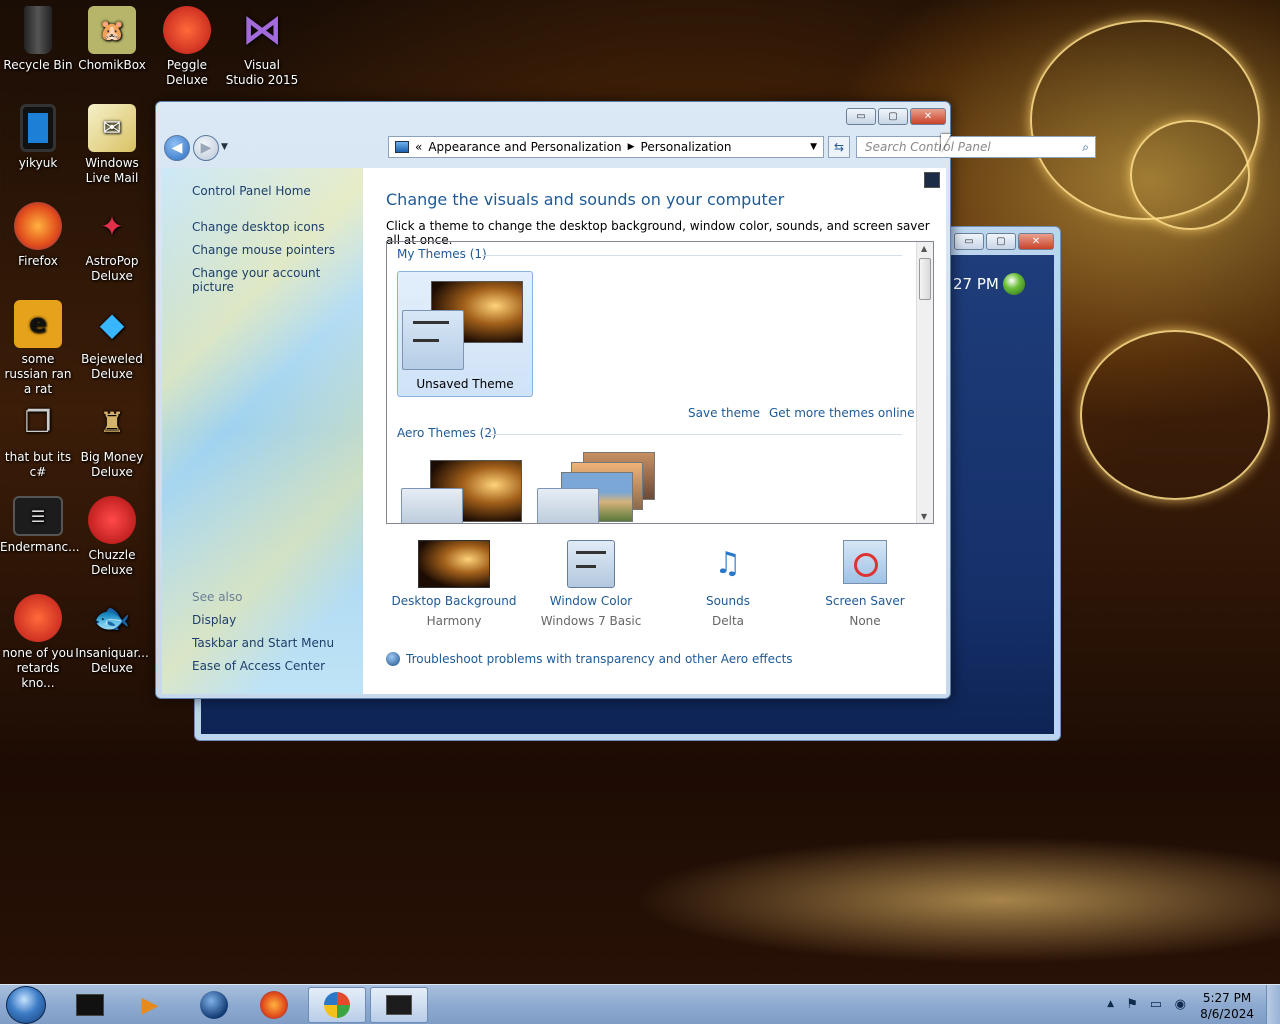 The height and width of the screenshot is (1024, 1280). What do you see at coordinates (447, 433) in the screenshot?
I see `aero-themes-label: Aero Themes (2)` at bounding box center [447, 433].